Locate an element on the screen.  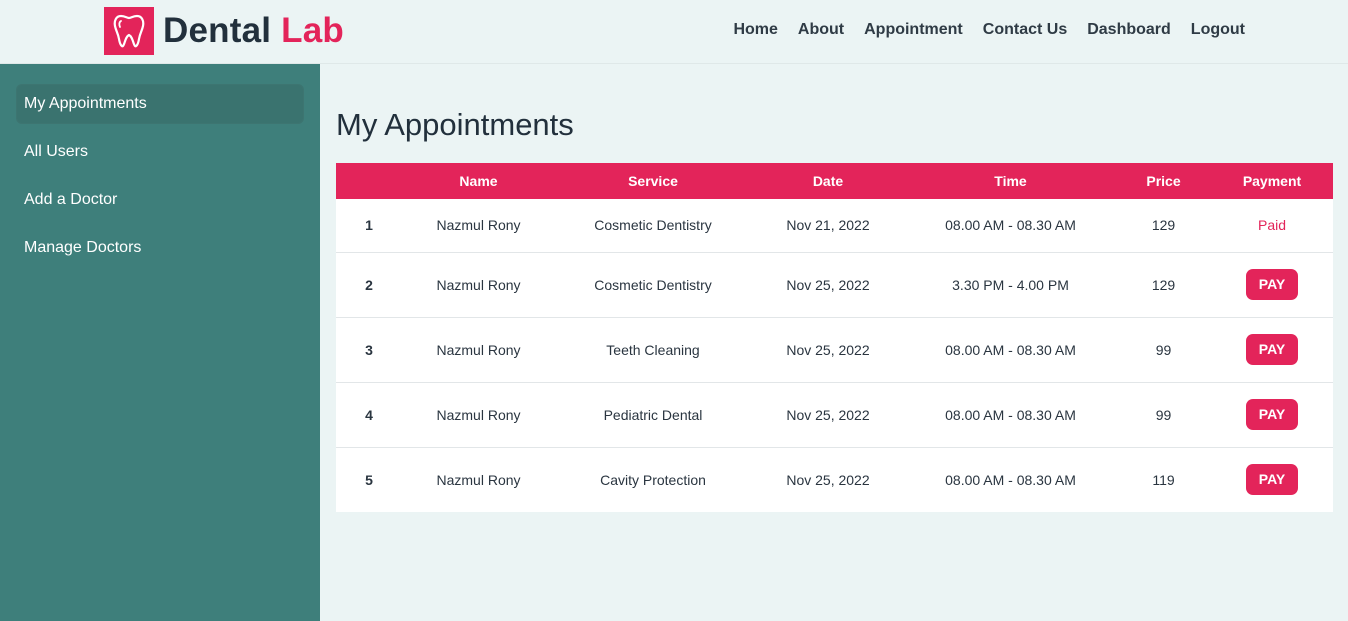
sidebar-item-add-doctor: Add a Doctor is located at coordinates (160, 200).